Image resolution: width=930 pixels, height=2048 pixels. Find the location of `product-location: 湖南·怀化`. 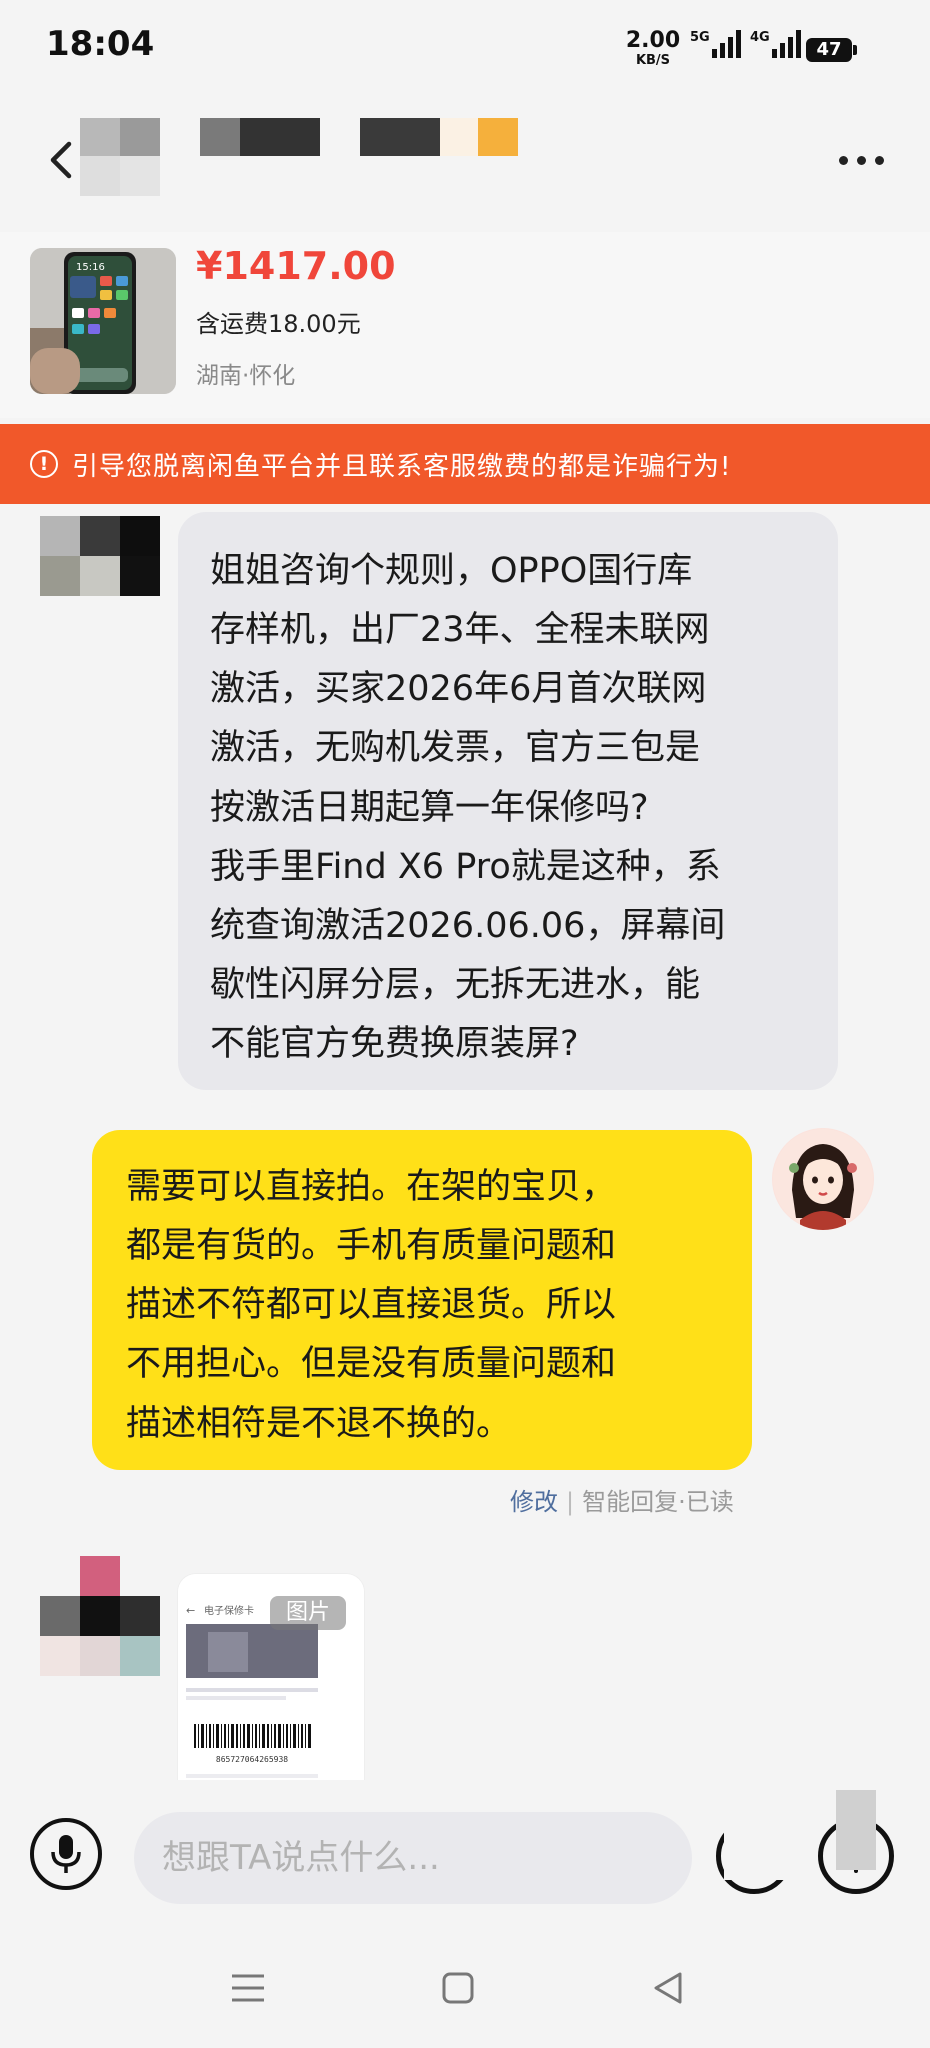

product-location: 湖南·怀化 is located at coordinates (246, 376).